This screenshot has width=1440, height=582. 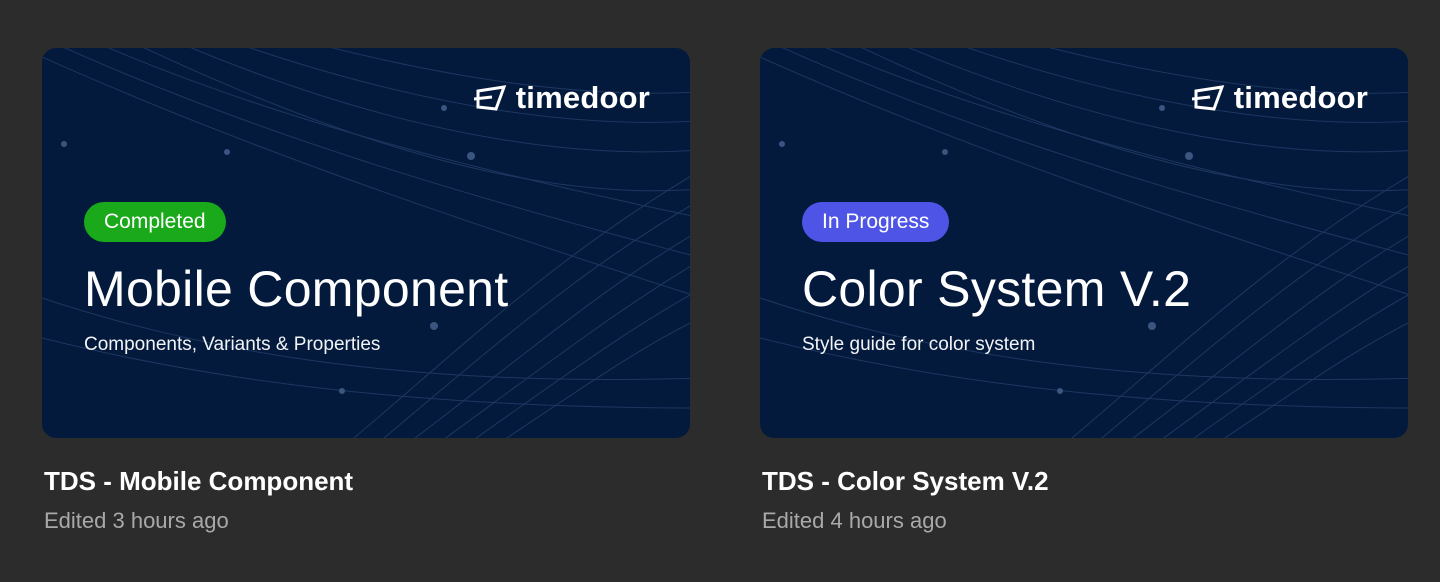 I want to click on thumbnail-subtitle: Style guide for color system, so click(x=919, y=344).